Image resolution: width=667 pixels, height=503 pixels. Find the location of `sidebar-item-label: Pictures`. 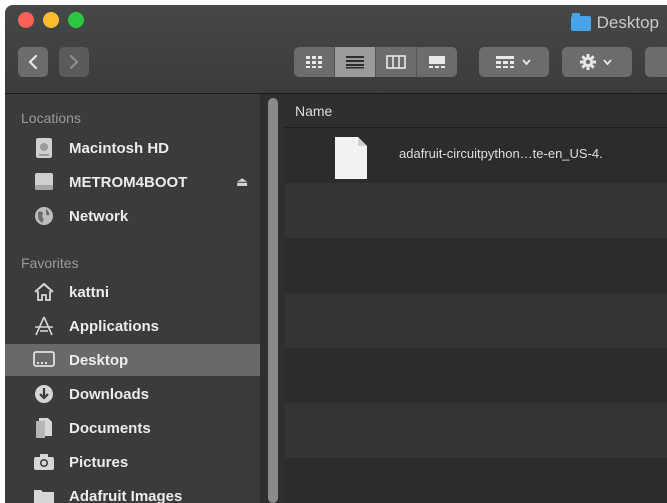

sidebar-item-label: Pictures is located at coordinates (99, 462).